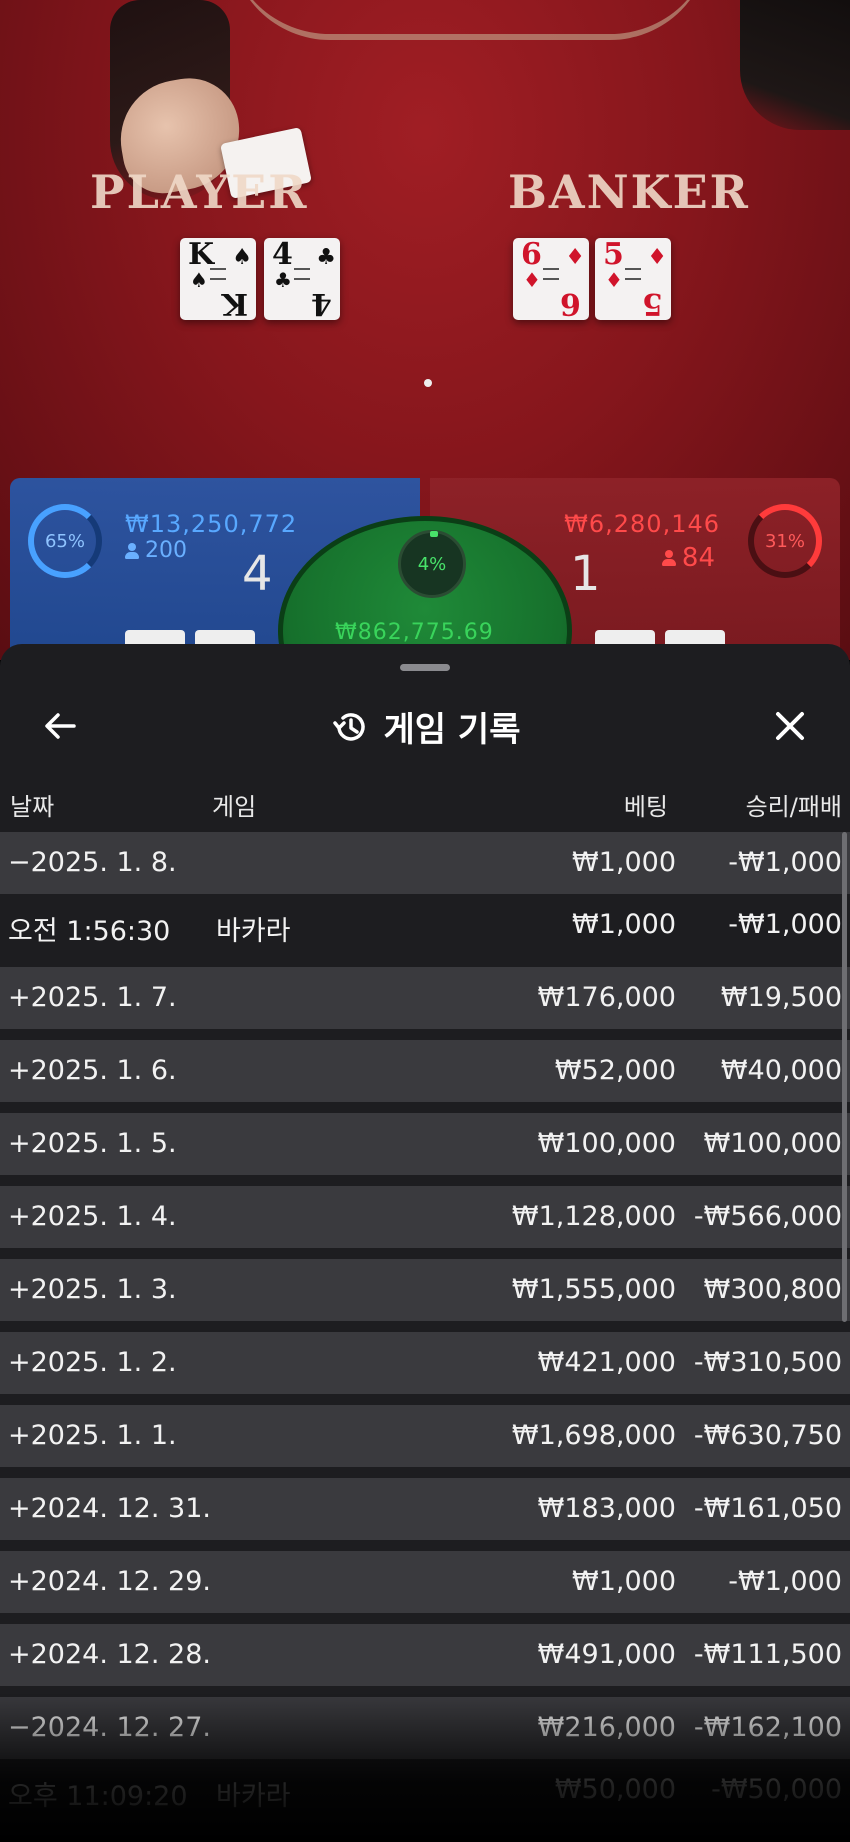 This screenshot has width=850, height=1842. I want to click on history-detail-row: 오전 1:56:30 바카라 ₩1,000 -₩1,000, so click(425, 925).